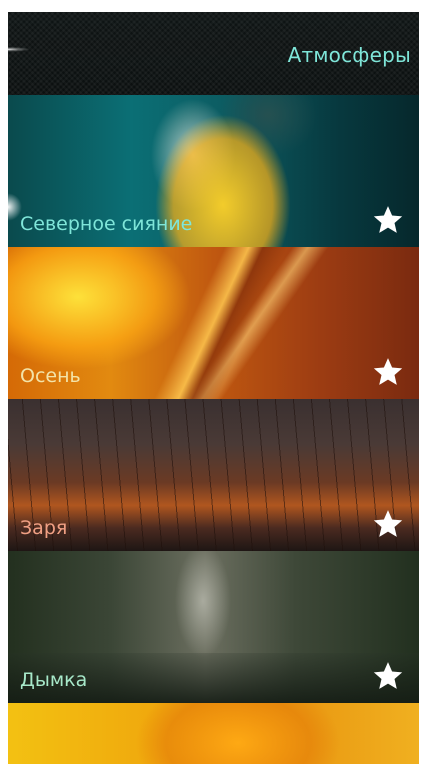 This screenshot has width=427, height=764. I want to click on card-label: Дымка, so click(54, 680).